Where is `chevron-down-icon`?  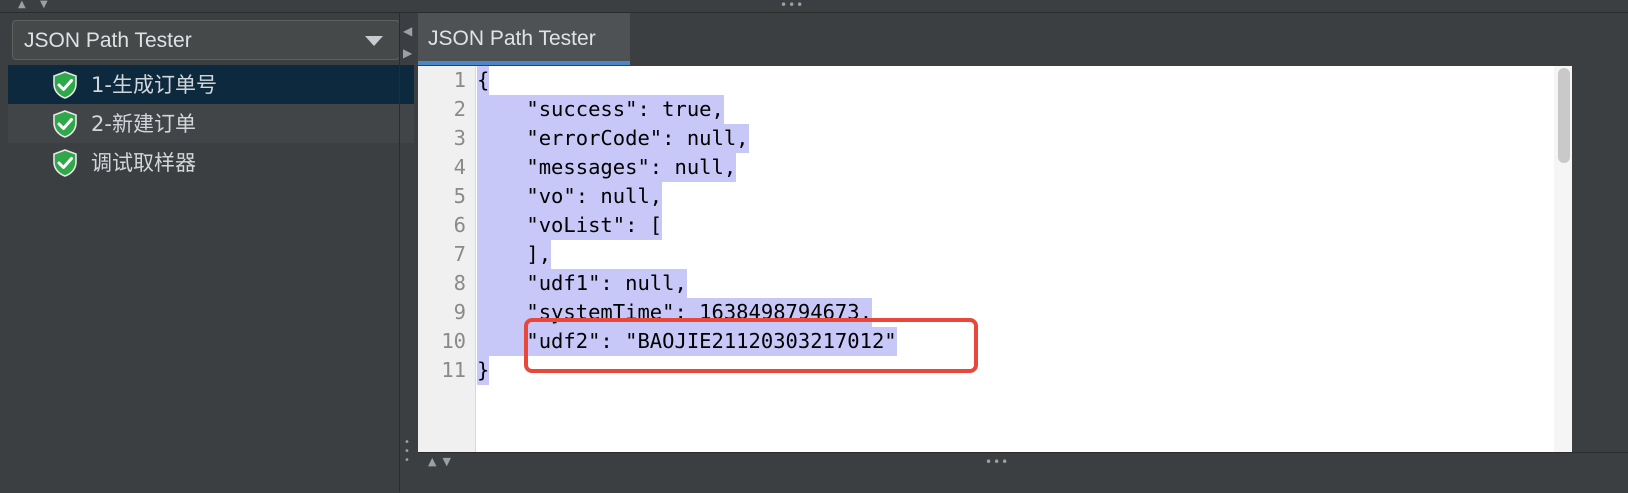 chevron-down-icon is located at coordinates (374, 41).